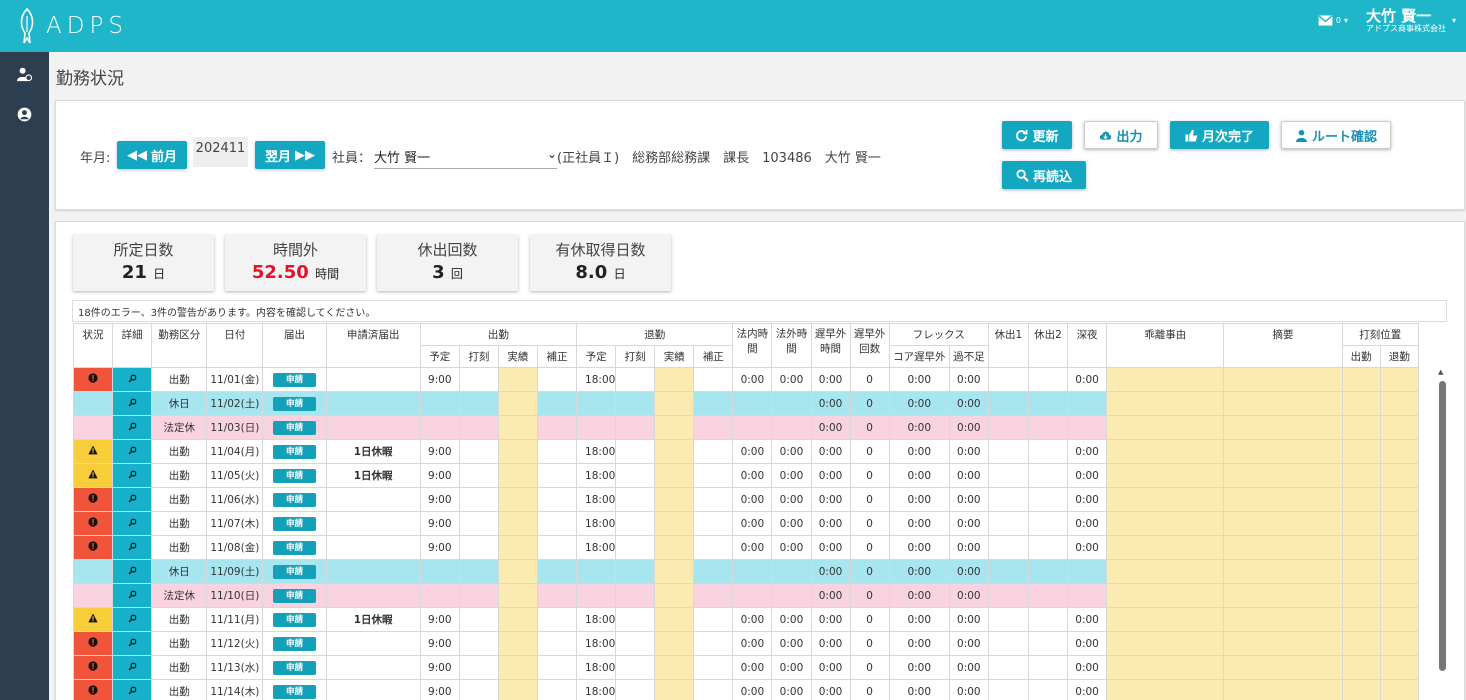 This screenshot has height=700, width=1466. What do you see at coordinates (24, 114) in the screenshot?
I see `sidebar-item-profile` at bounding box center [24, 114].